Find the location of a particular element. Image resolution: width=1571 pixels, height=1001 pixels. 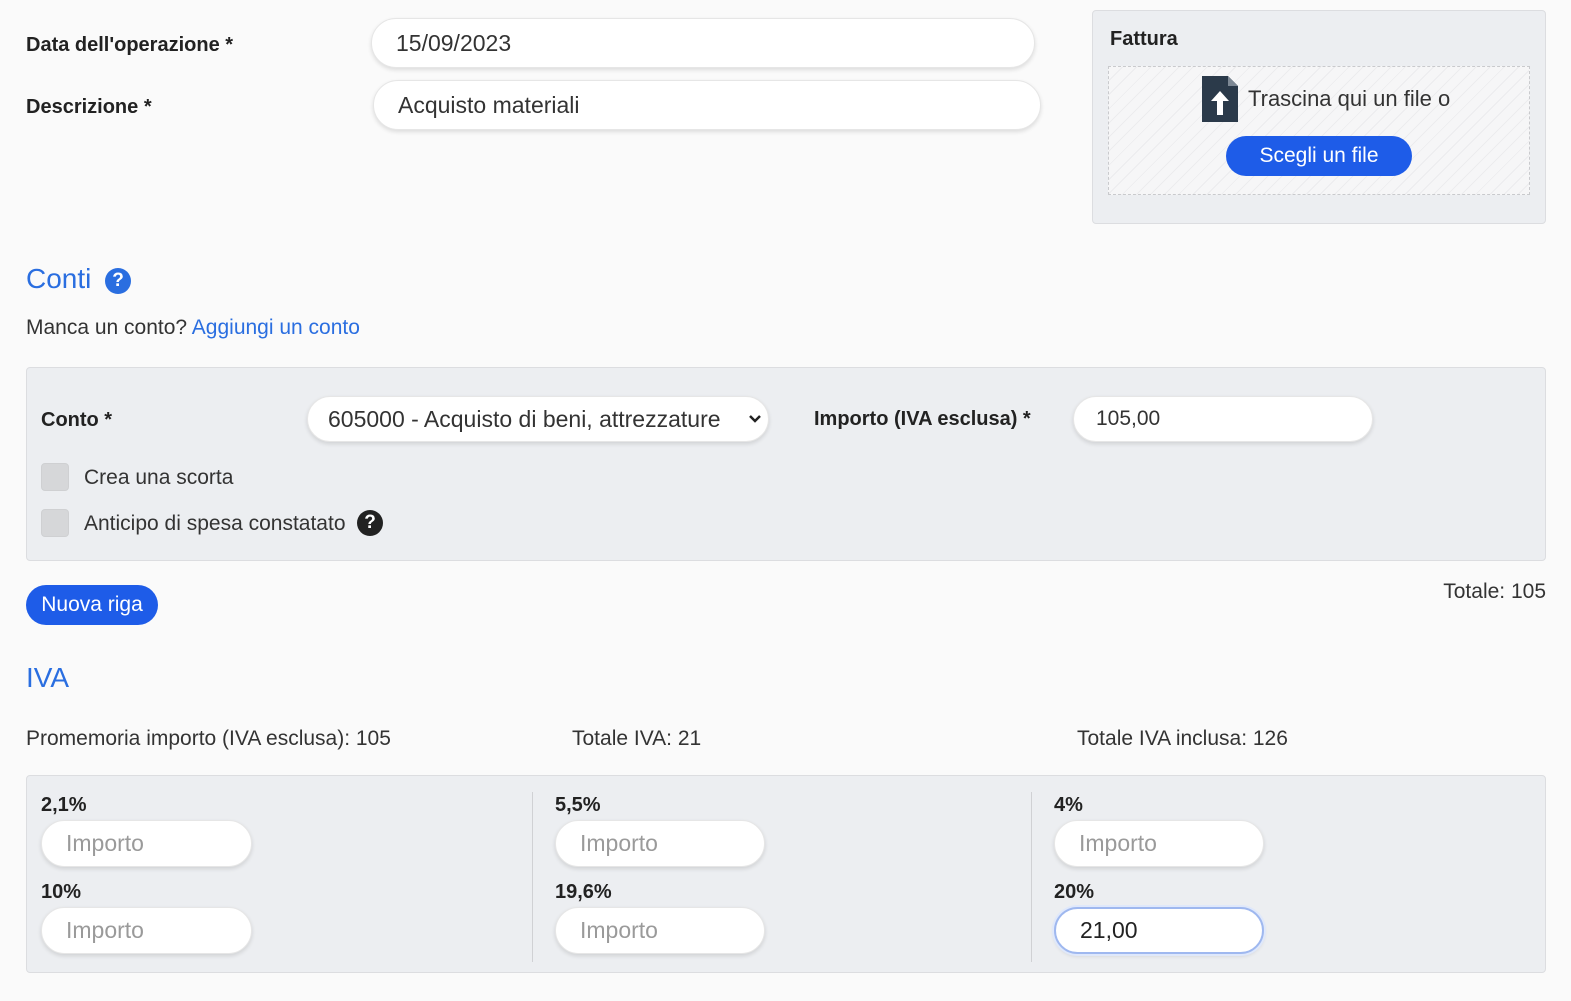

chevron-down-icon is located at coordinates (755, 427).